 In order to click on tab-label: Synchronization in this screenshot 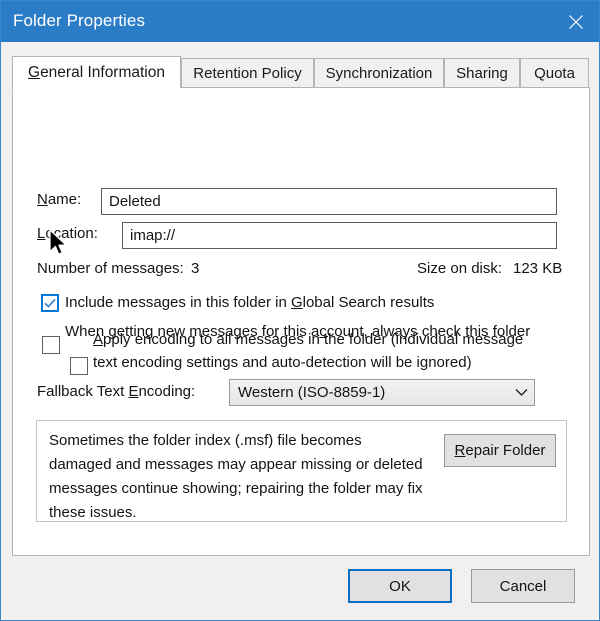, I will do `click(379, 73)`.